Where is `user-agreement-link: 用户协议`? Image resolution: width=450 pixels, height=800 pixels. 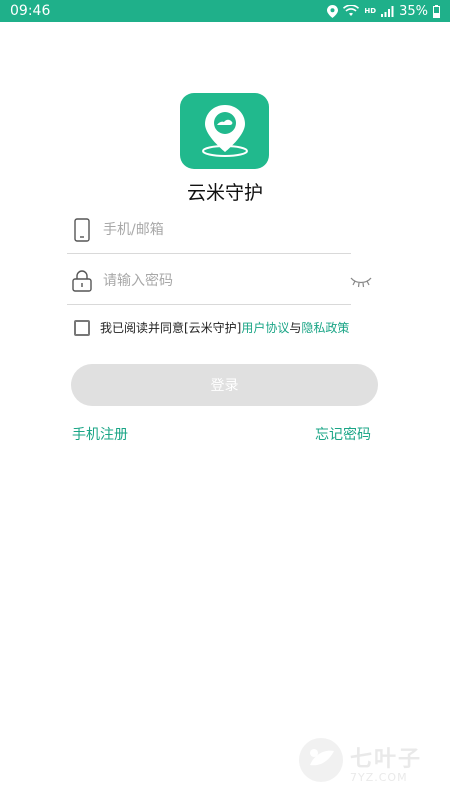
user-agreement-link: 用户协议 is located at coordinates (265, 327).